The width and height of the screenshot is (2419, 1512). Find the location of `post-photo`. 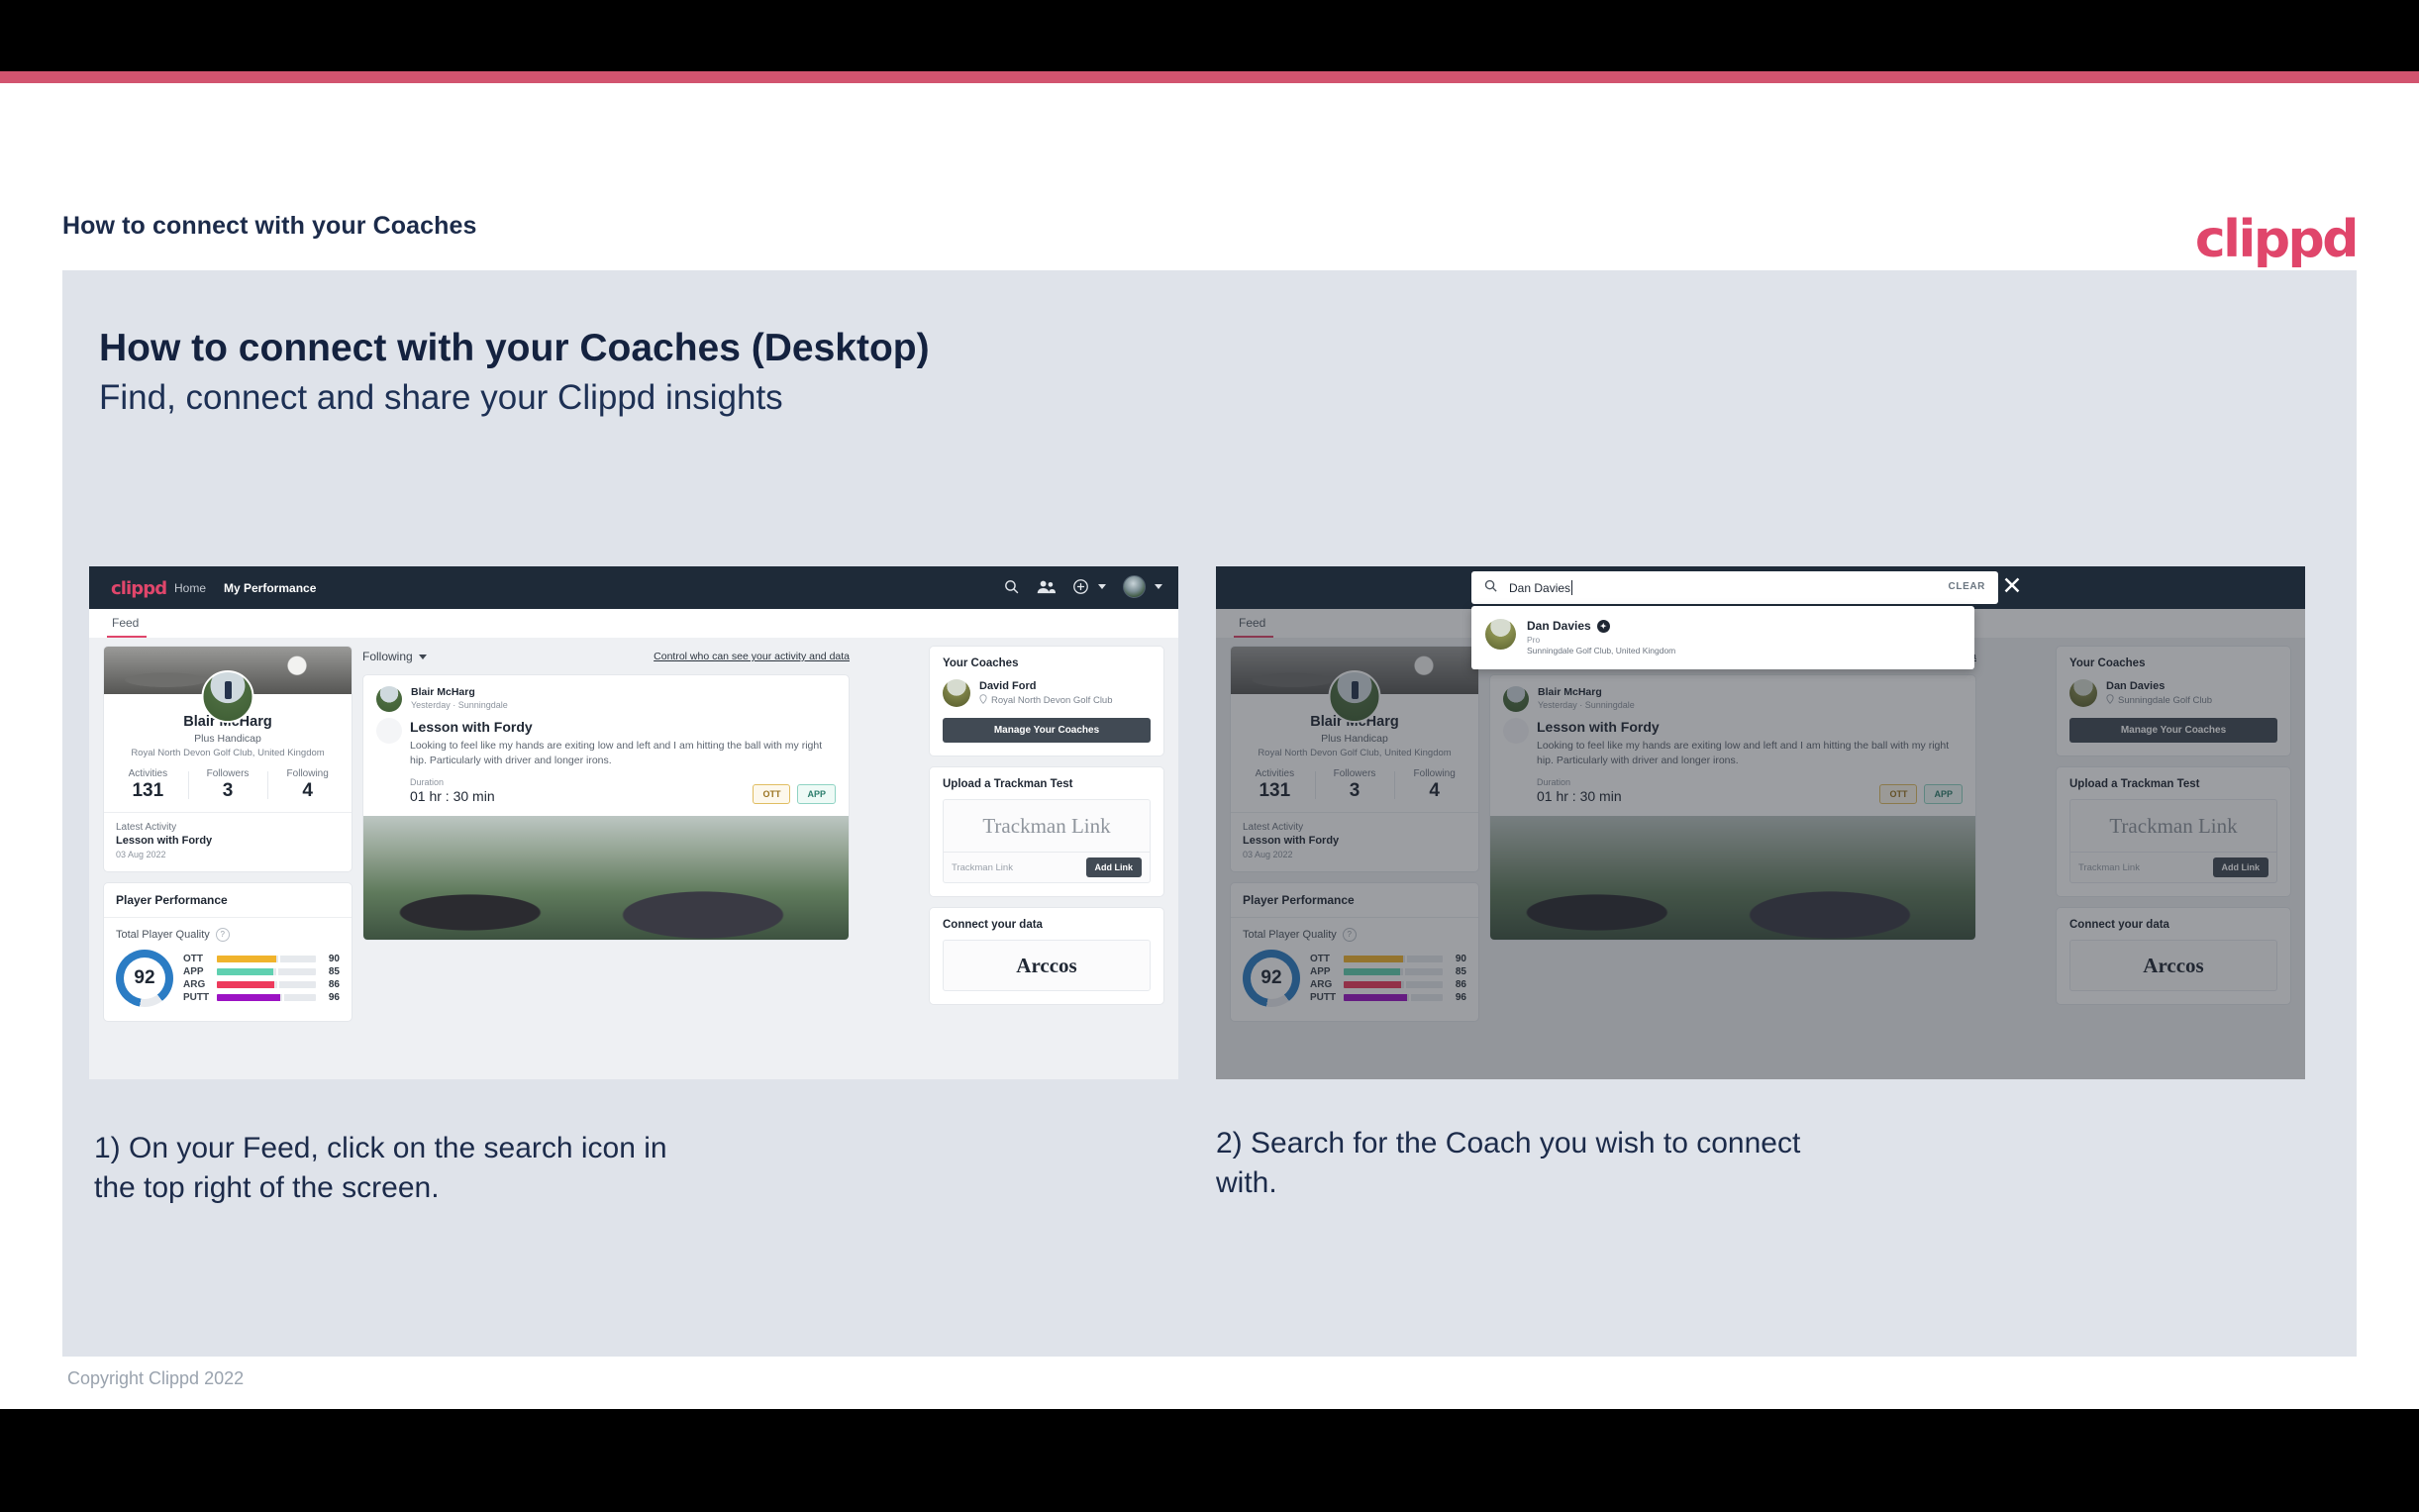

post-photo is located at coordinates (606, 878).